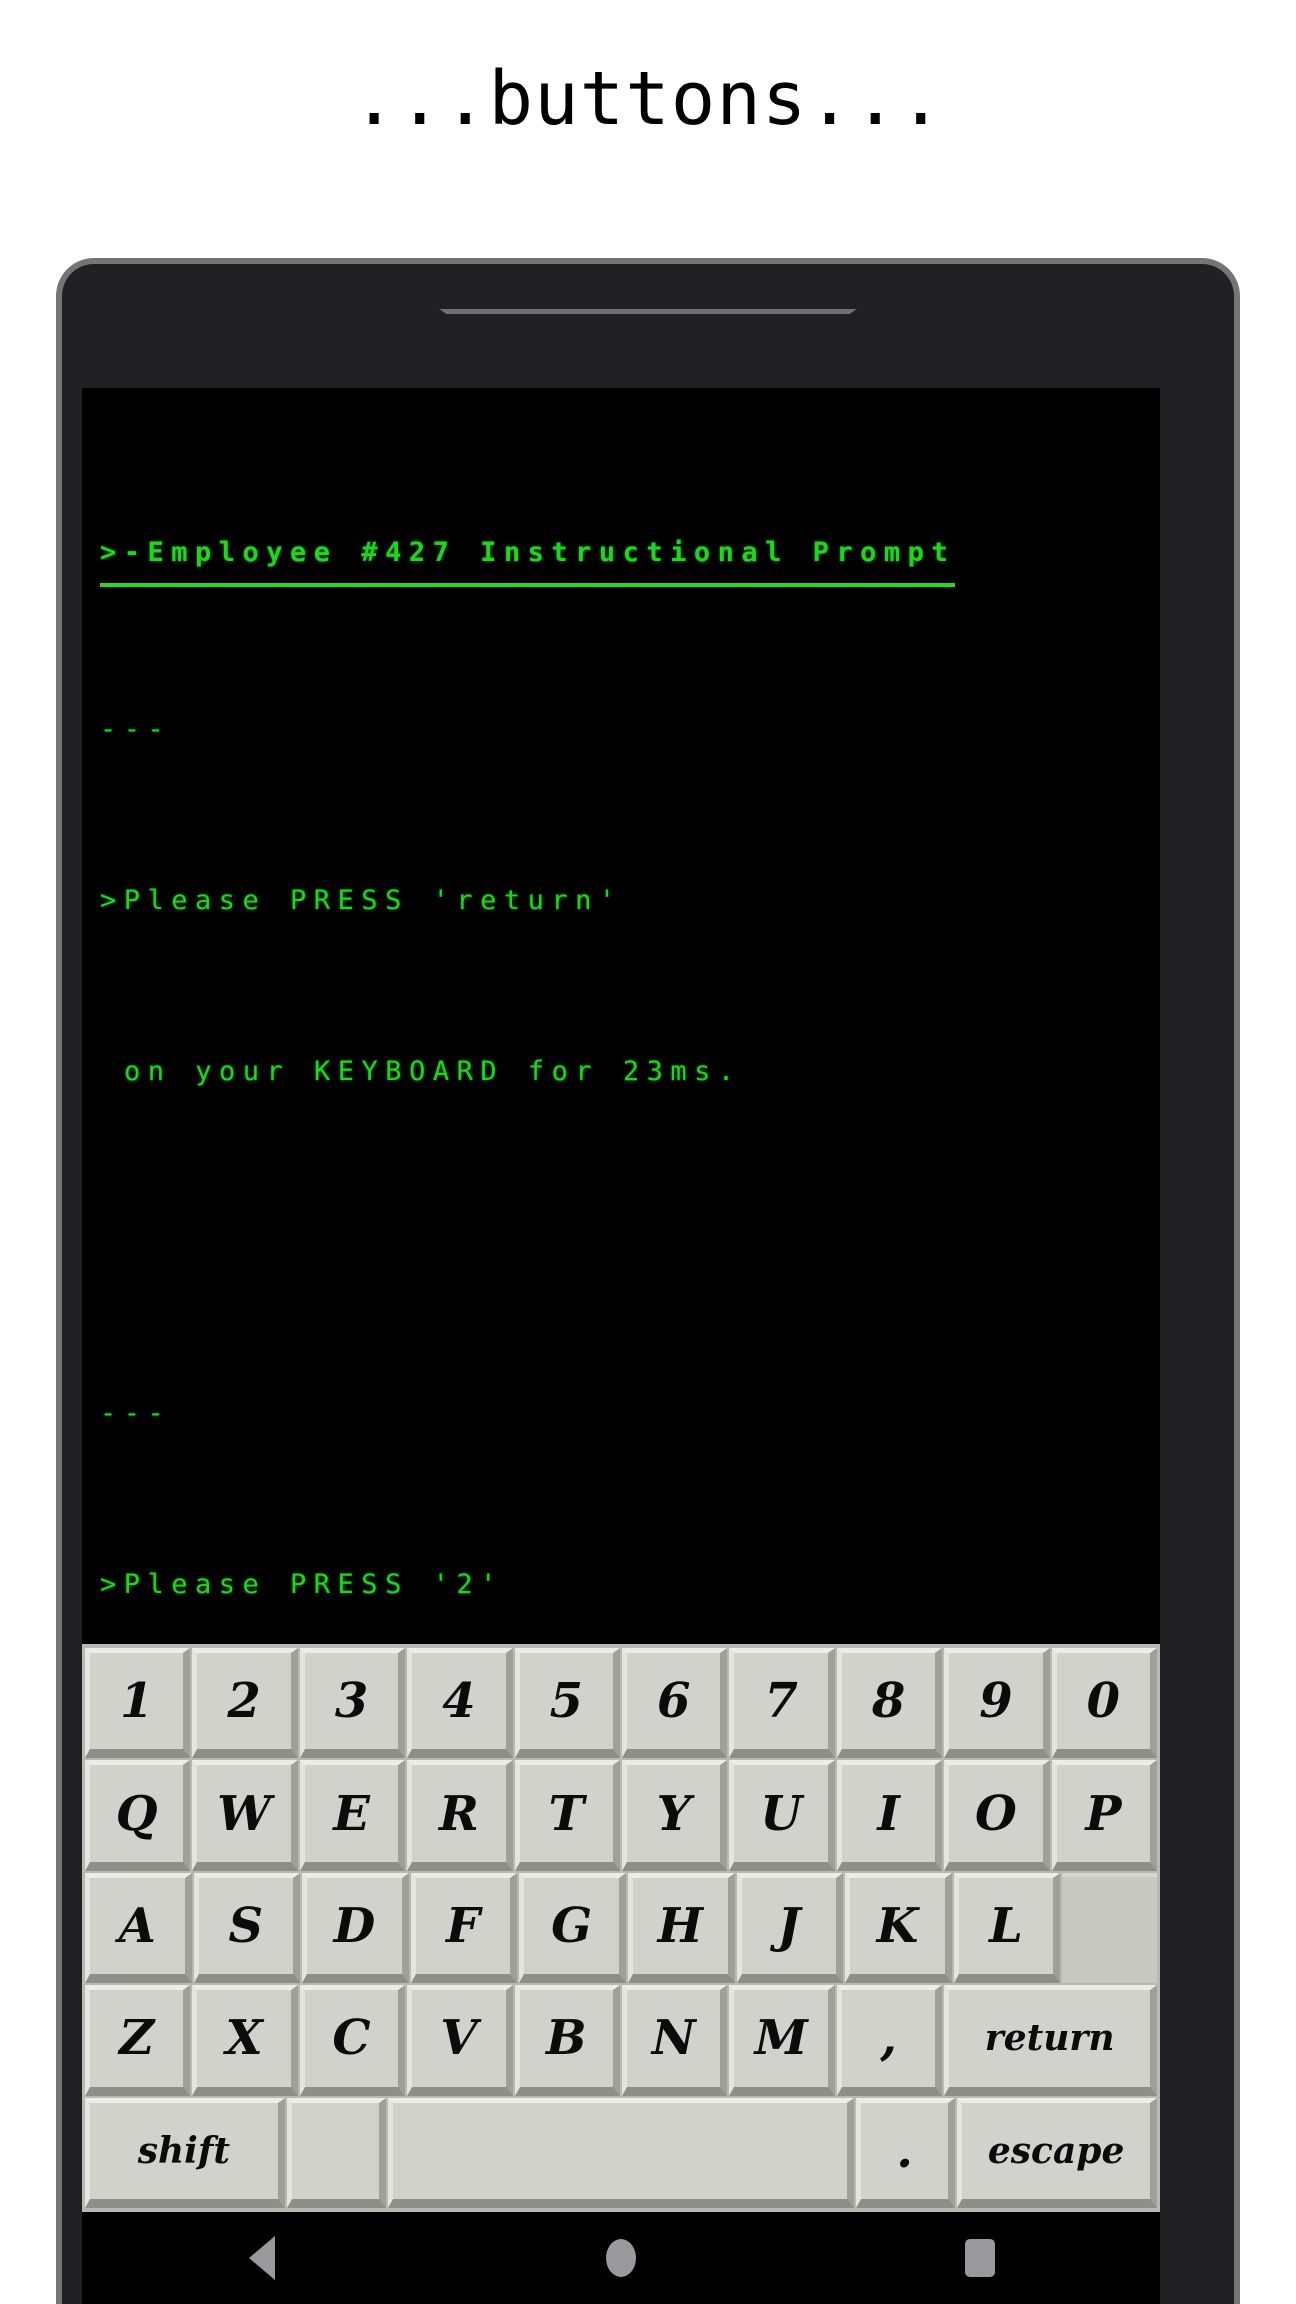 The image size is (1296, 2304). What do you see at coordinates (361, 900) in the screenshot?
I see `terminal-instruction-1-line1: >Please PRESS 'return'` at bounding box center [361, 900].